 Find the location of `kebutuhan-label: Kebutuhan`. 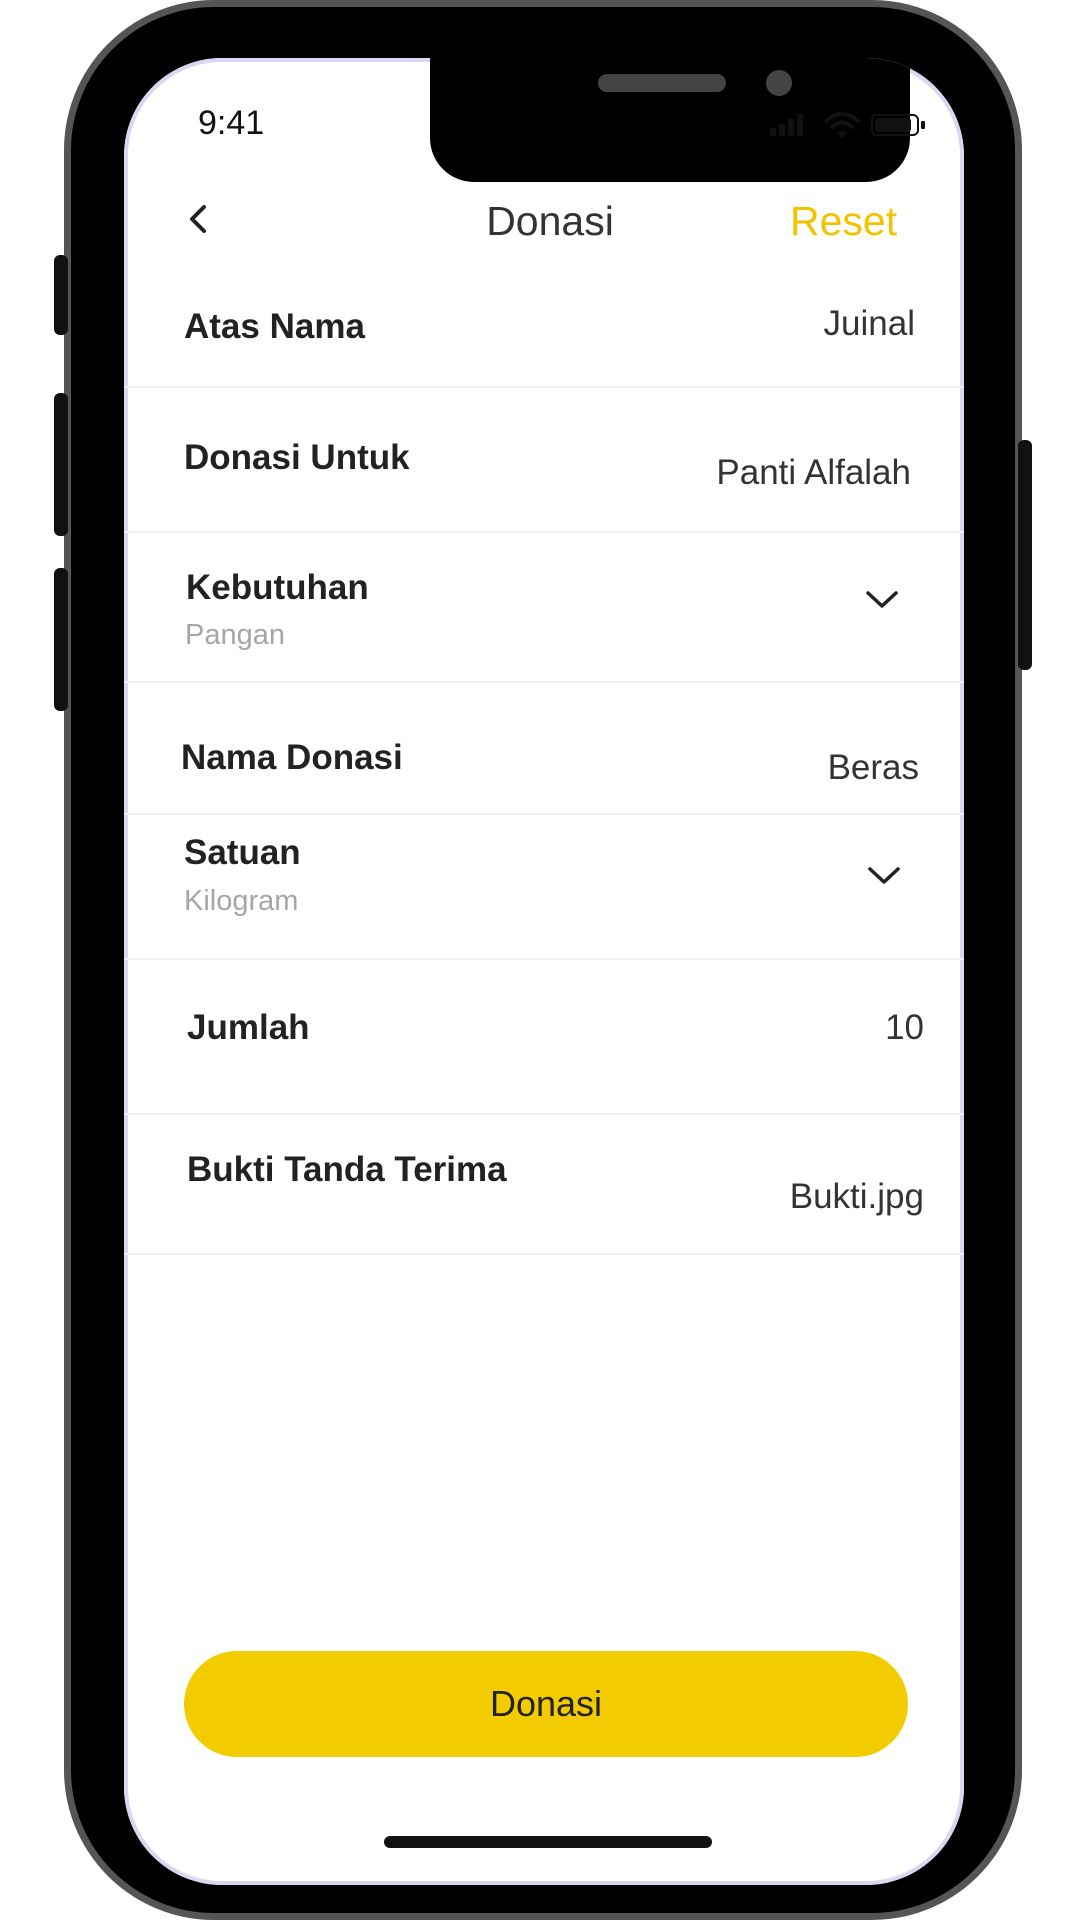

kebutuhan-label: Kebutuhan is located at coordinates (277, 587).